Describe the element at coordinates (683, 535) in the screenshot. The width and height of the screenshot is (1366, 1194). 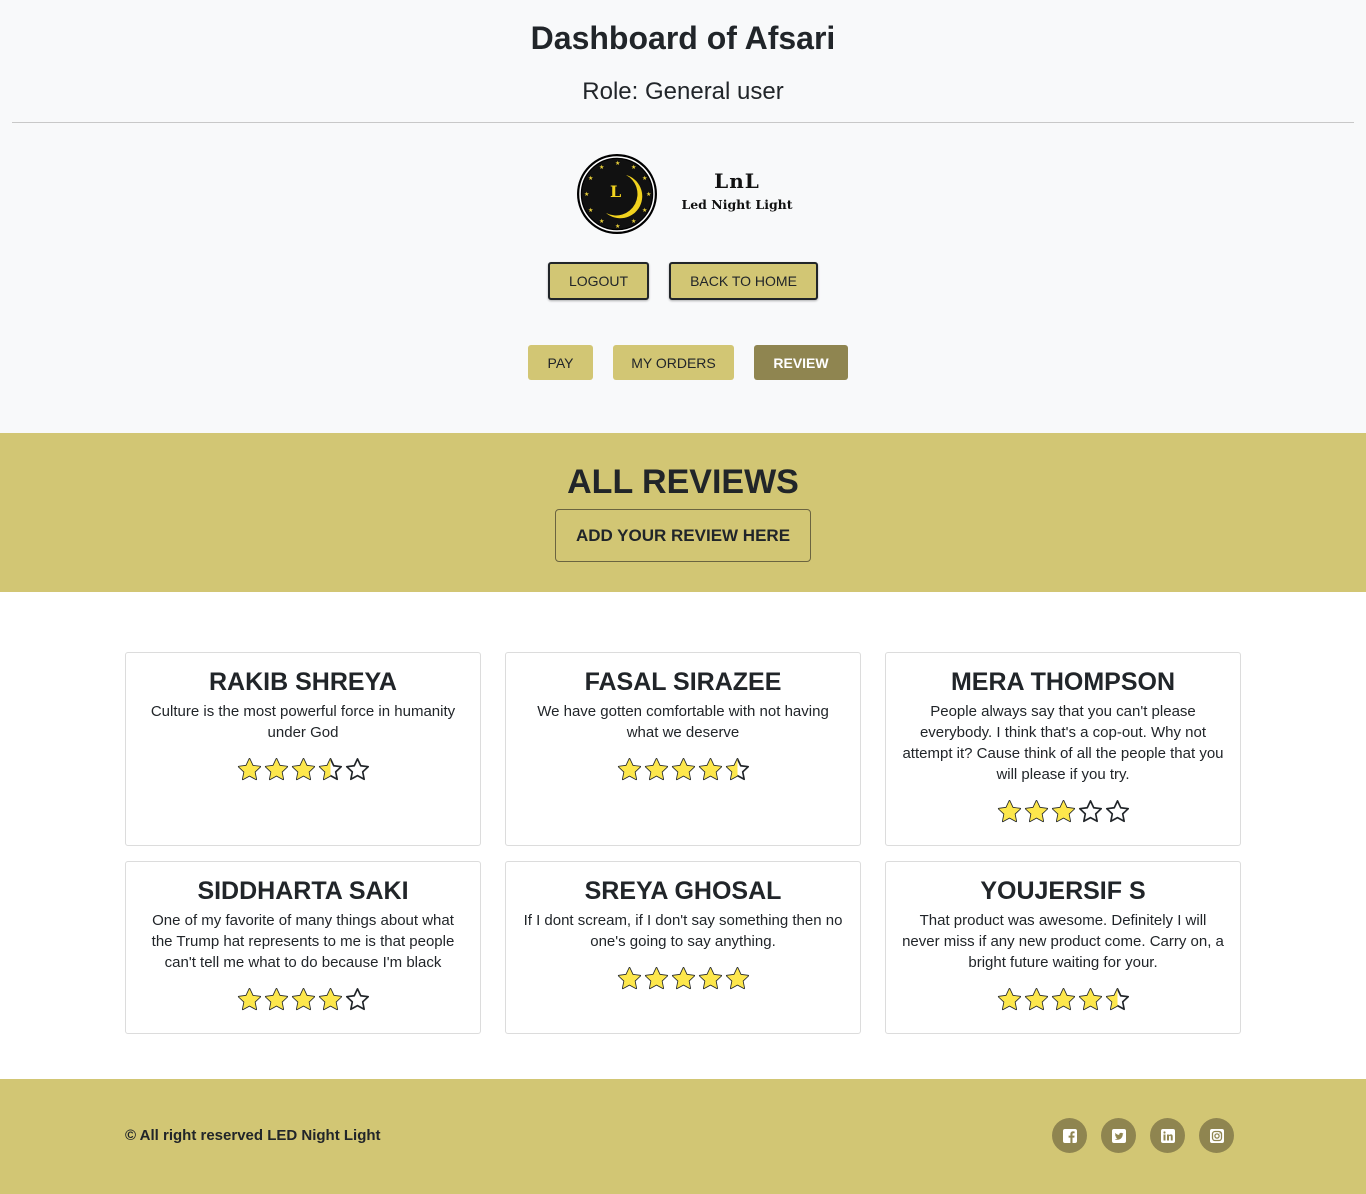
I see `add-review-button: ADD YOUR REVIEW HERE` at that location.